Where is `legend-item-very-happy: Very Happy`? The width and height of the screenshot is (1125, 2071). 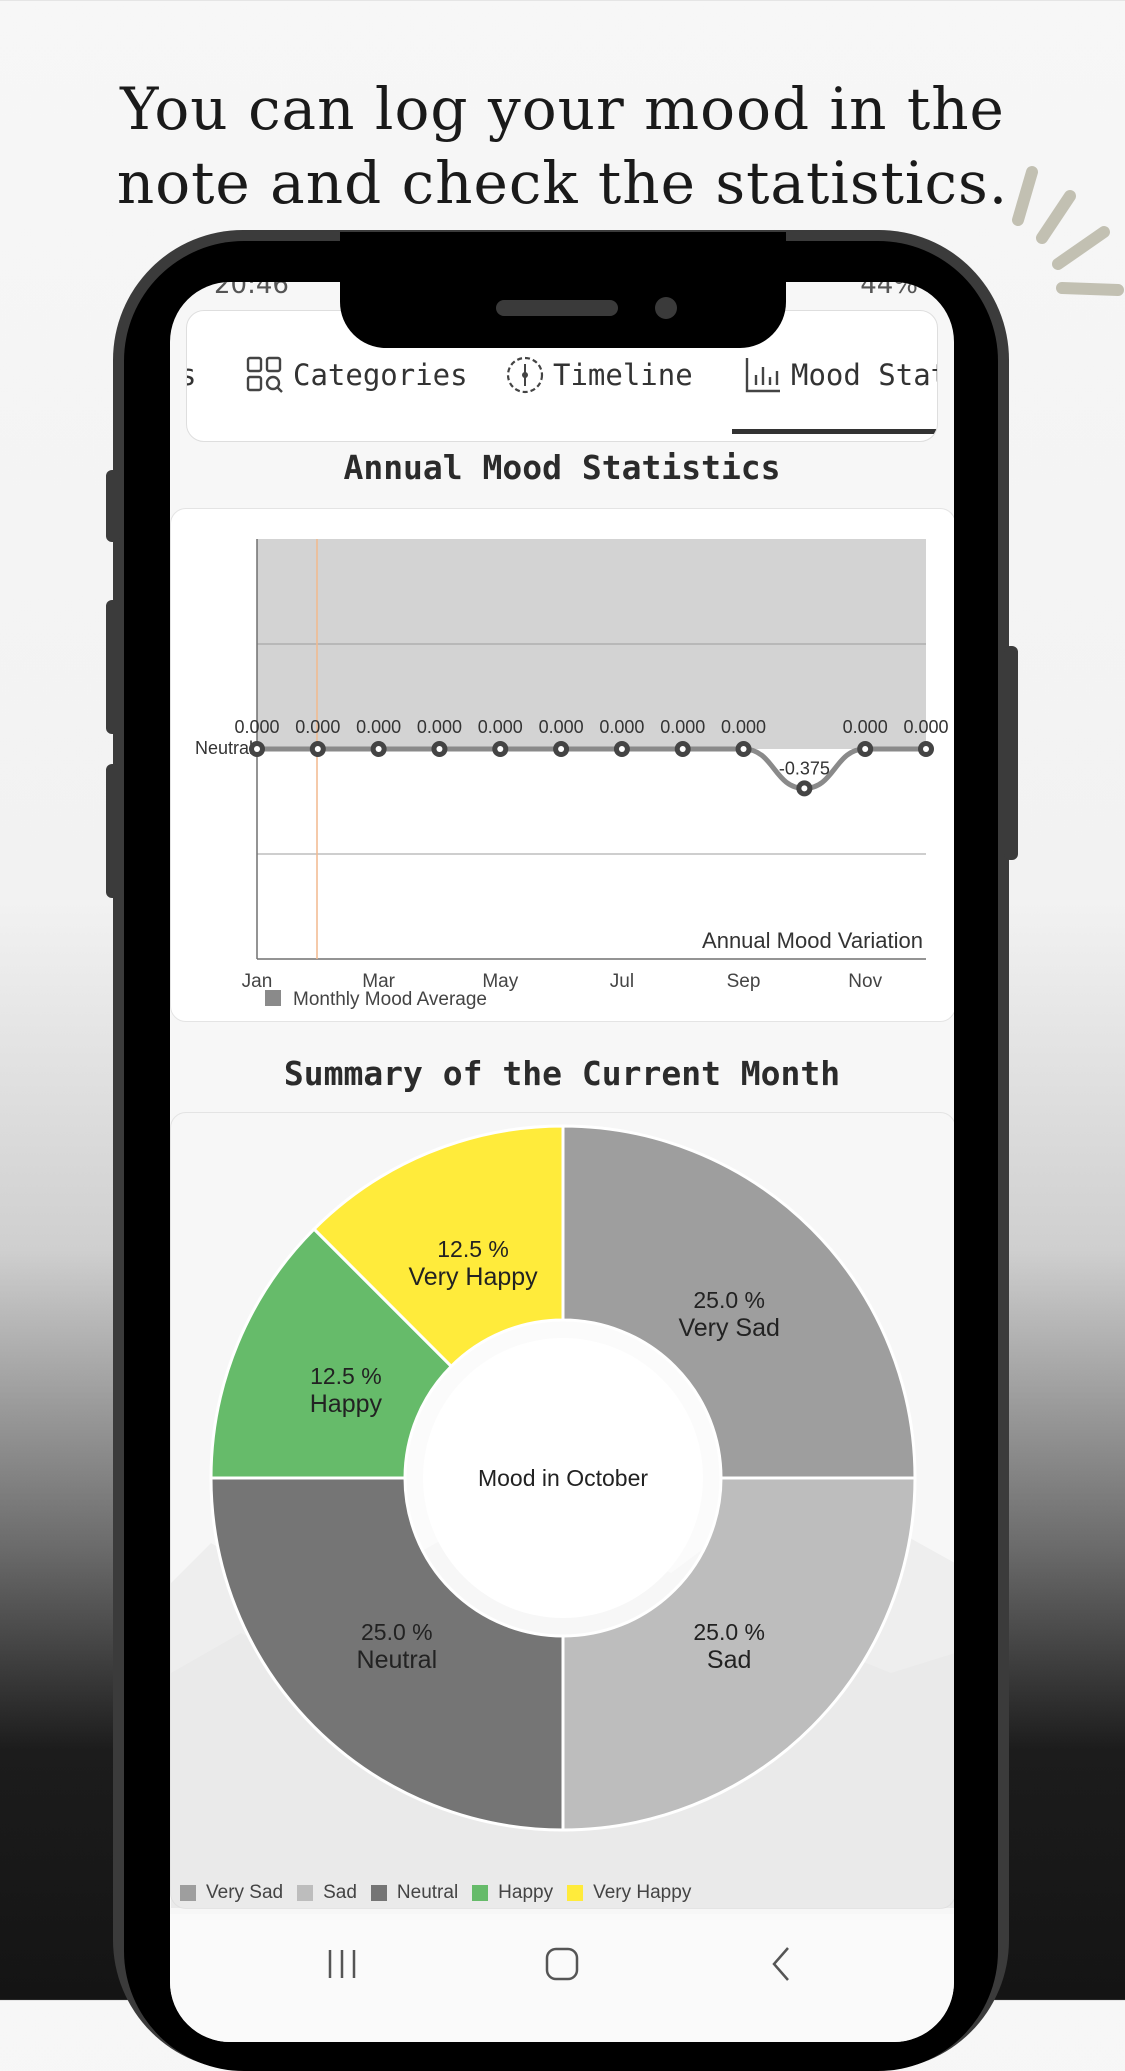
legend-item-very-happy: Very Happy is located at coordinates (629, 1893).